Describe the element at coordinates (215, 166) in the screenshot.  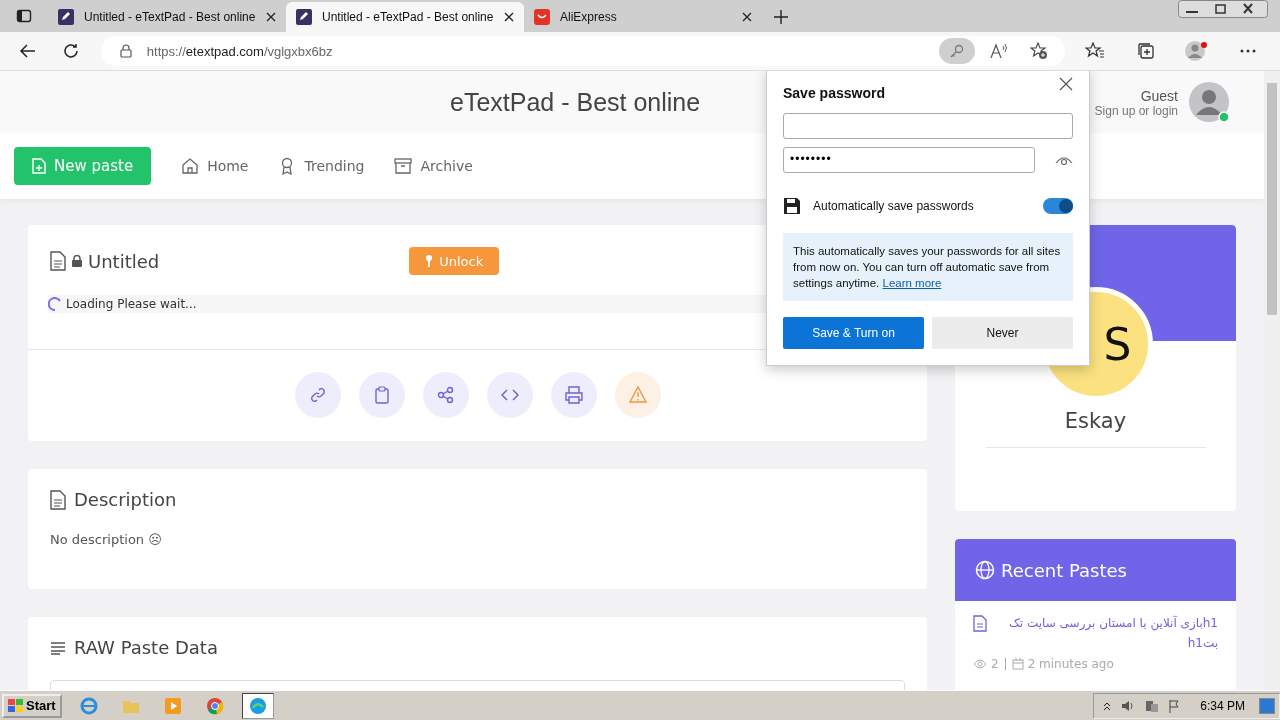
I see `nav-link: Home` at that location.